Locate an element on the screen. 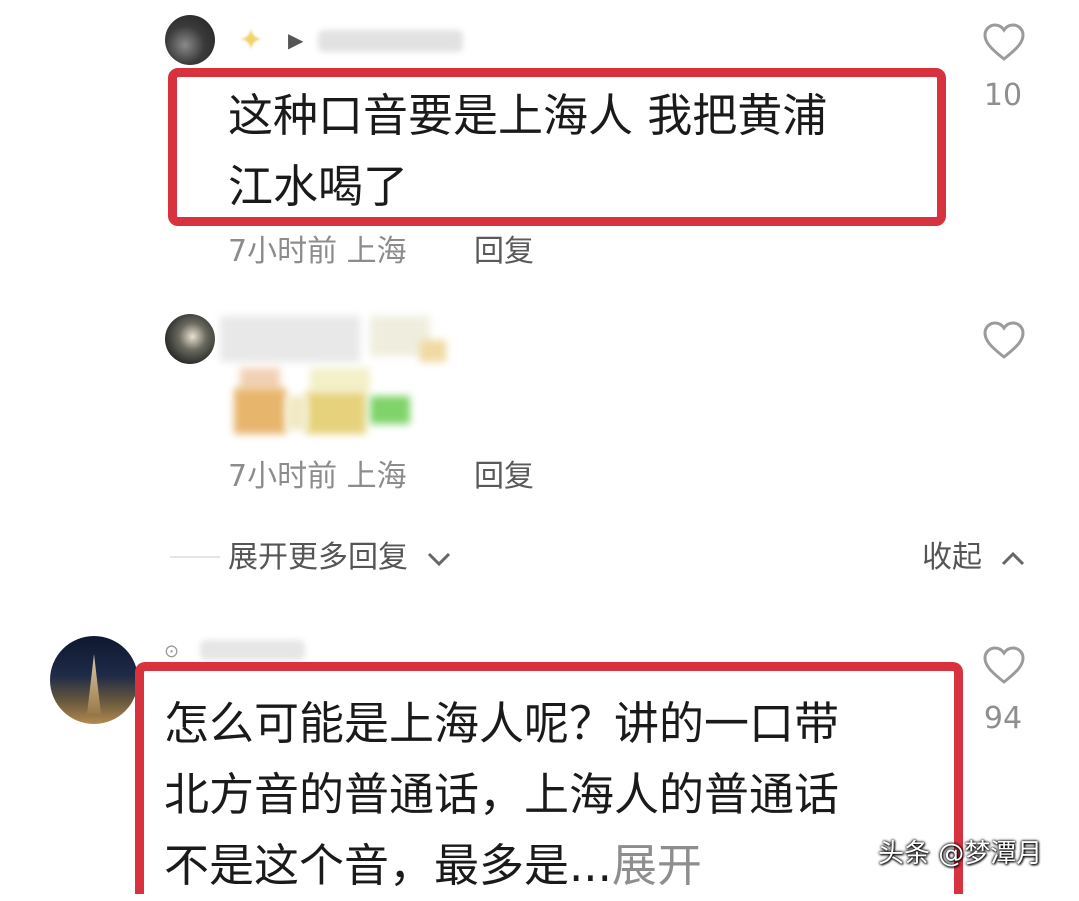 The image size is (1079, 901). comment-text: 这种口音要是上海人 我把黄浦 江水喝了 is located at coordinates (528, 151).